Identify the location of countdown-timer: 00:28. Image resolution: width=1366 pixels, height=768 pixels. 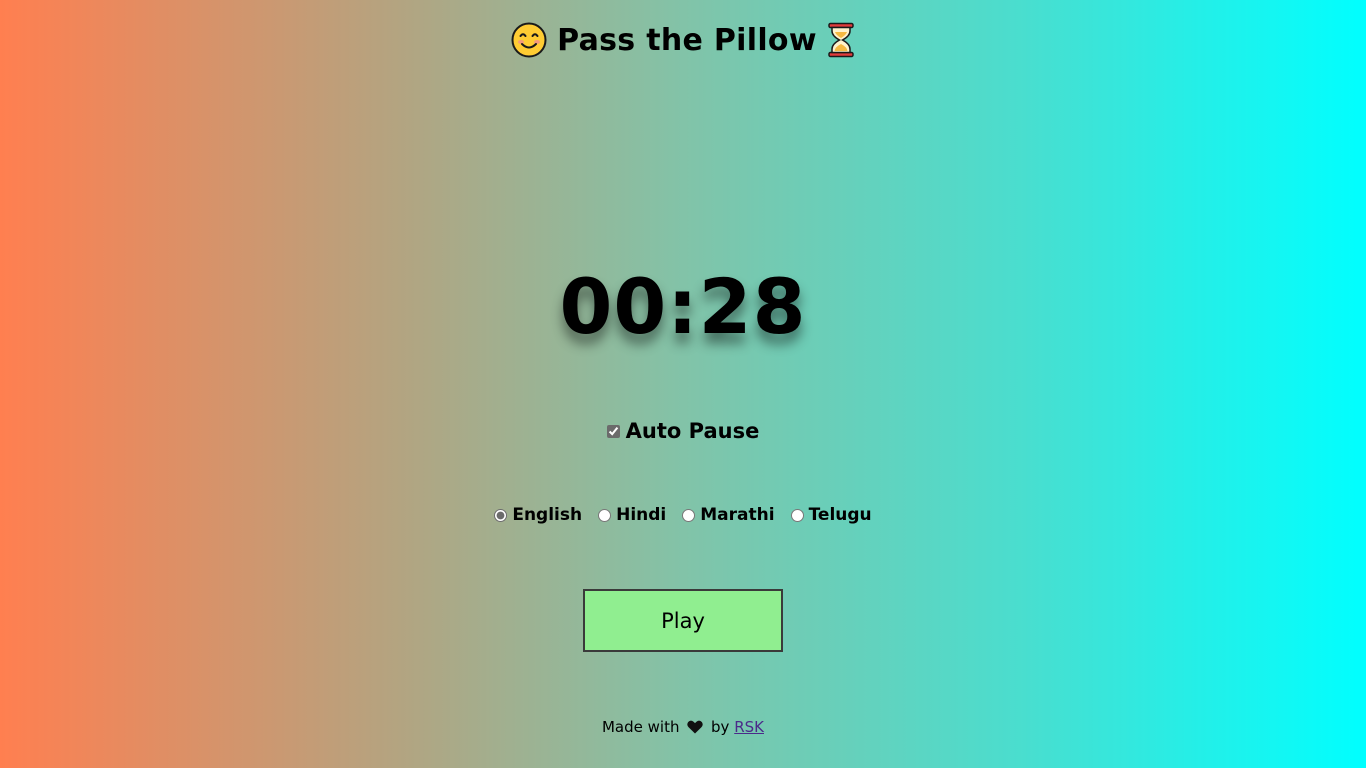
(683, 306).